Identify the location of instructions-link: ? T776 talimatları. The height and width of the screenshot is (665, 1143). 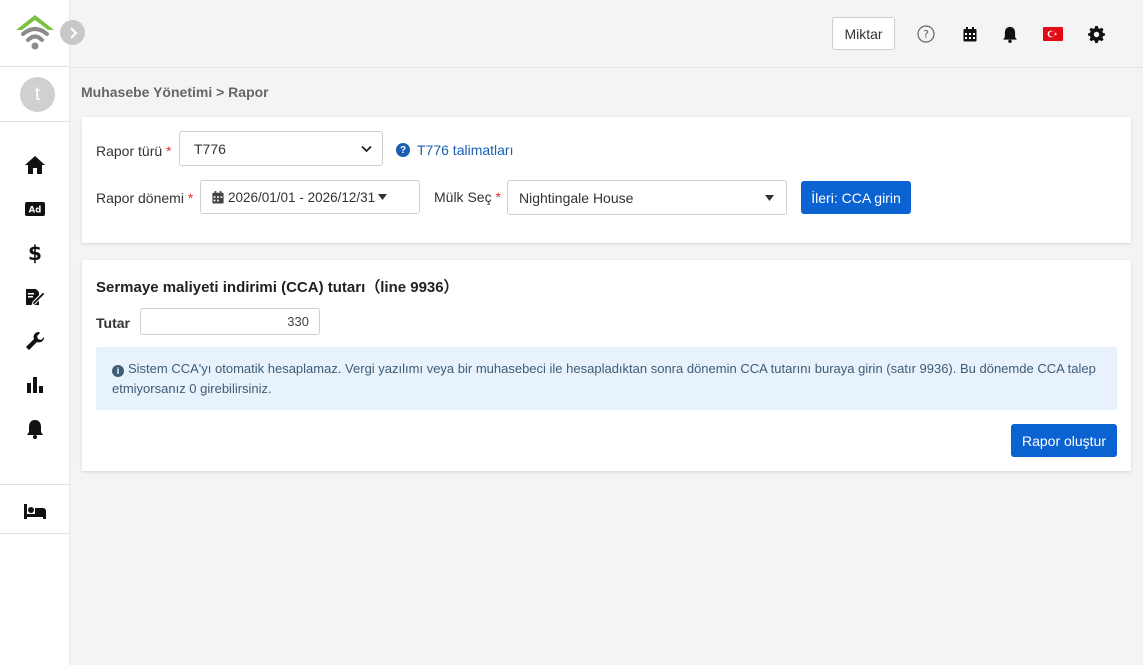
(454, 150).